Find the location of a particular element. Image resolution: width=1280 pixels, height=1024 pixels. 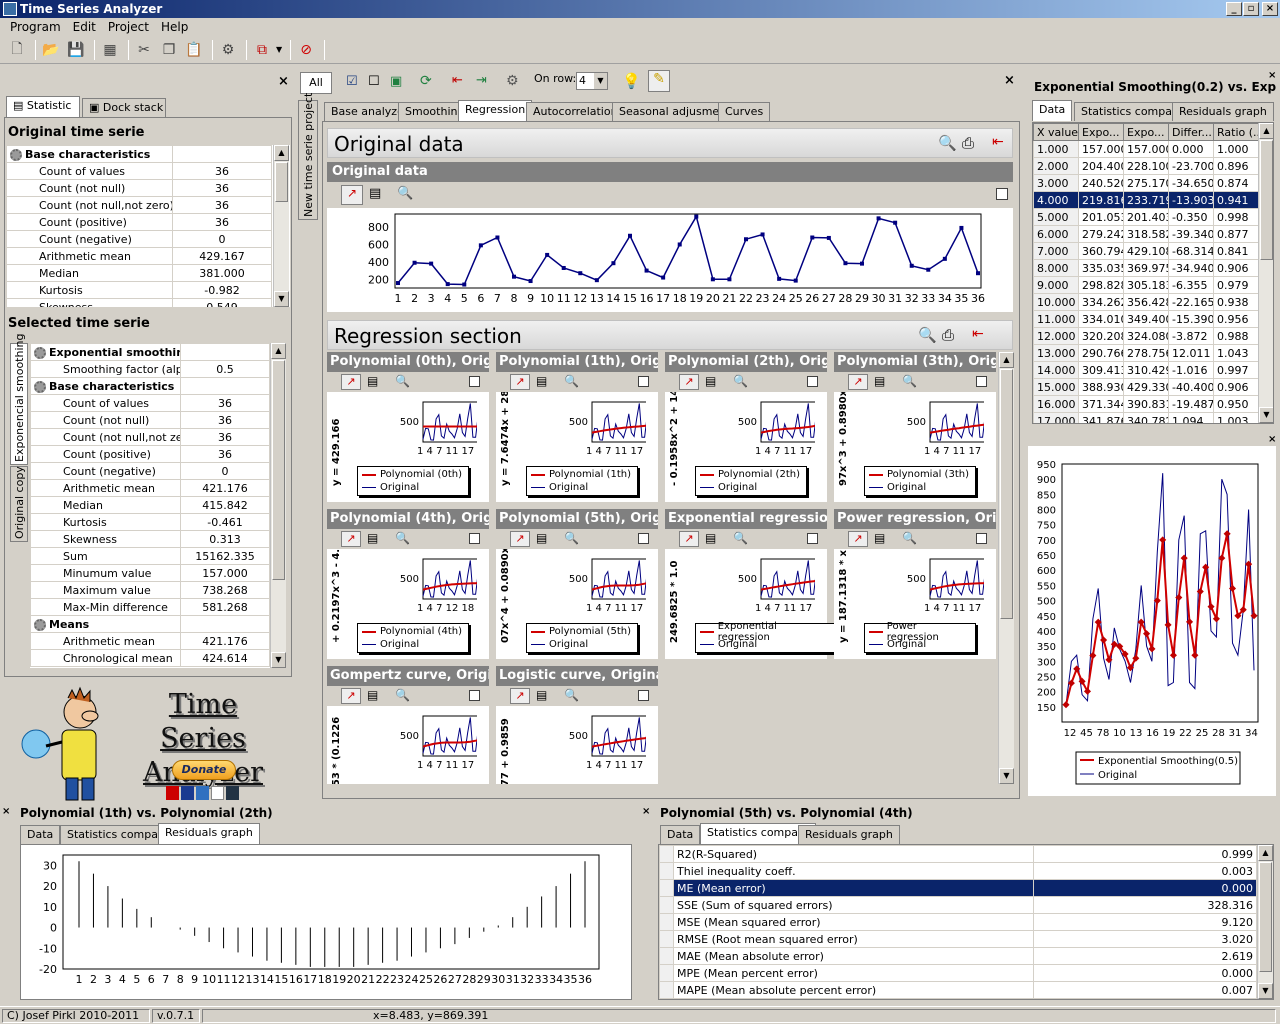

side-tab-new-project: New time serie project is located at coordinates (308, 156).